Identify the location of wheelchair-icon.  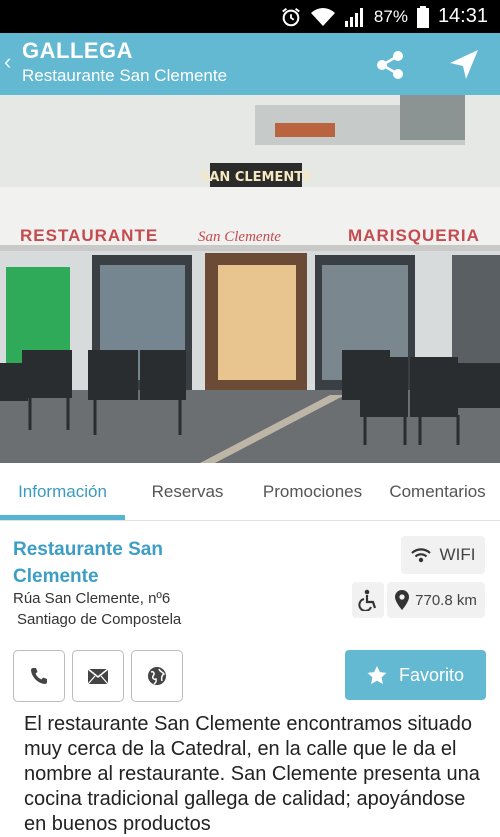
(367, 600).